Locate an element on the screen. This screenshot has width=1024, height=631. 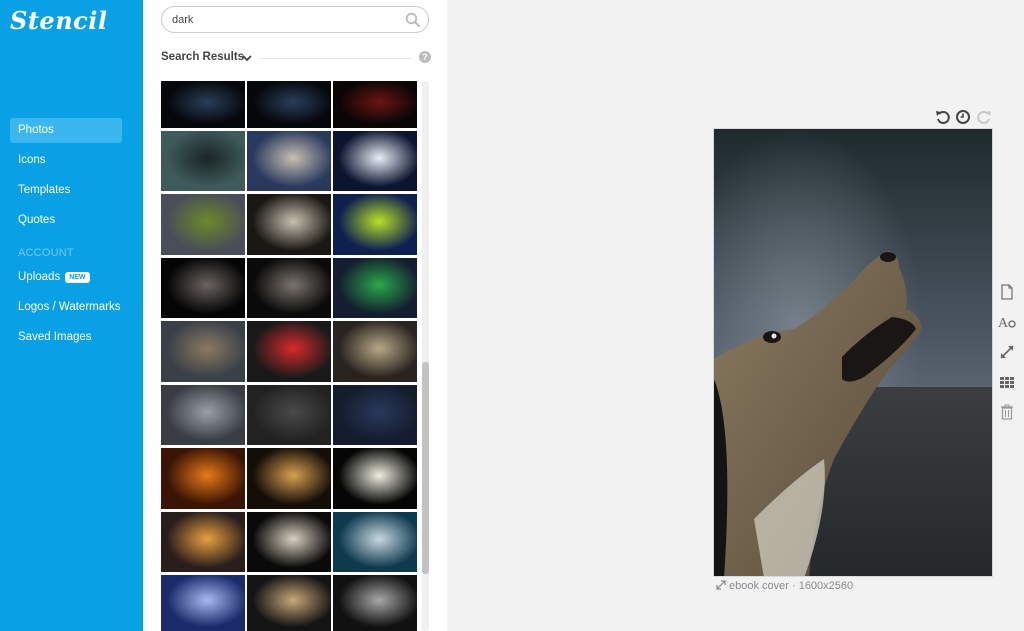
thumbnail-steel-wool-spiral is located at coordinates (289, 478).